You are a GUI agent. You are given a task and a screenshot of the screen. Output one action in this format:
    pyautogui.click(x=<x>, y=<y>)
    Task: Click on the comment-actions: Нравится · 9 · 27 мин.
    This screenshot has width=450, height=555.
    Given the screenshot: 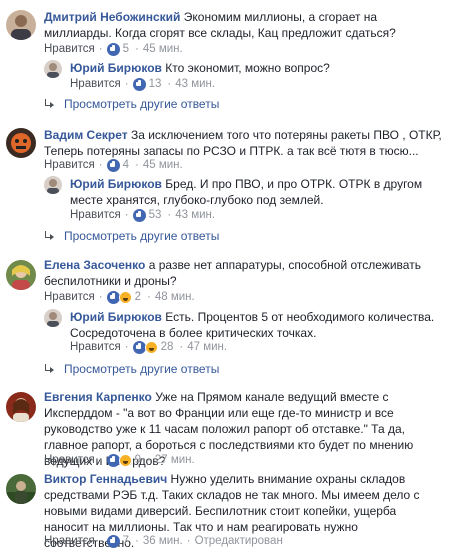 What is the action you would take?
    pyautogui.click(x=119, y=460)
    